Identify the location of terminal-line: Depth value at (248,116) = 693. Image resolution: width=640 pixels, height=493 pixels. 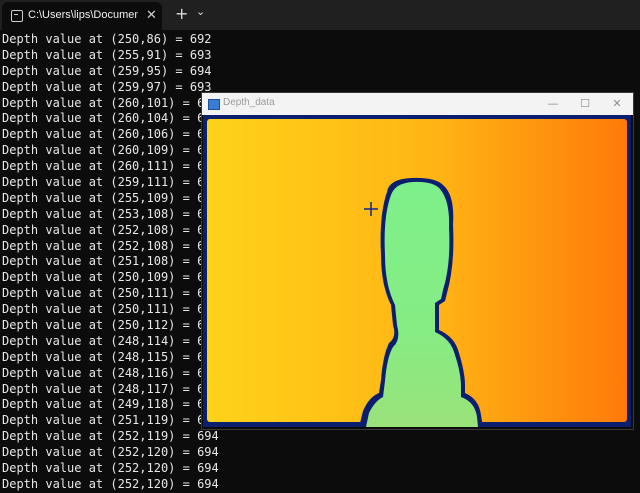
(110, 372).